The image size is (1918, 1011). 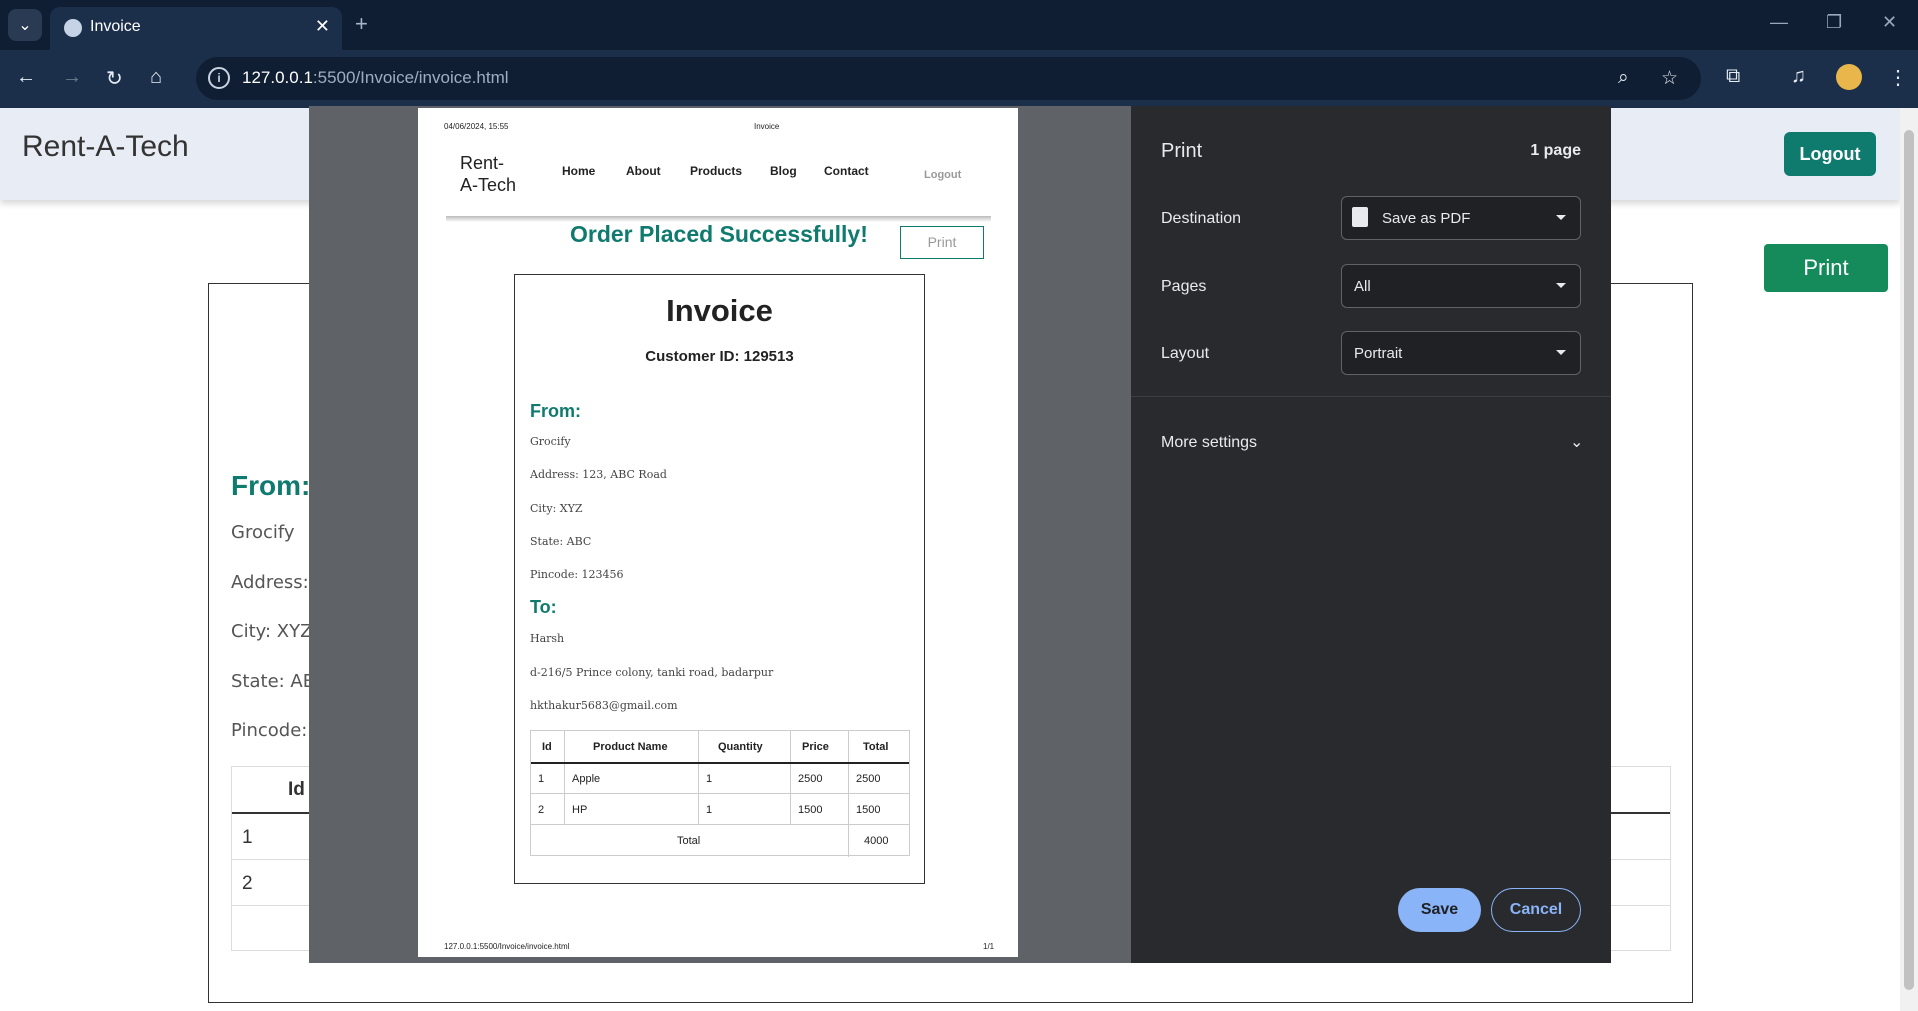 What do you see at coordinates (1461, 218) in the screenshot?
I see `destination-select: Save as PDF` at bounding box center [1461, 218].